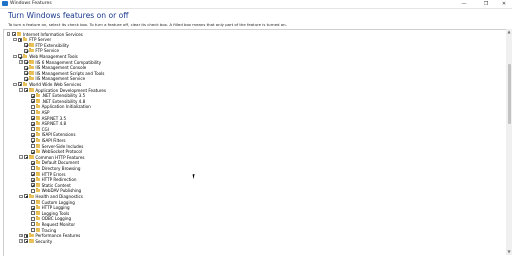 The image size is (512, 256). I want to click on feature-label: Security, so click(44, 241).